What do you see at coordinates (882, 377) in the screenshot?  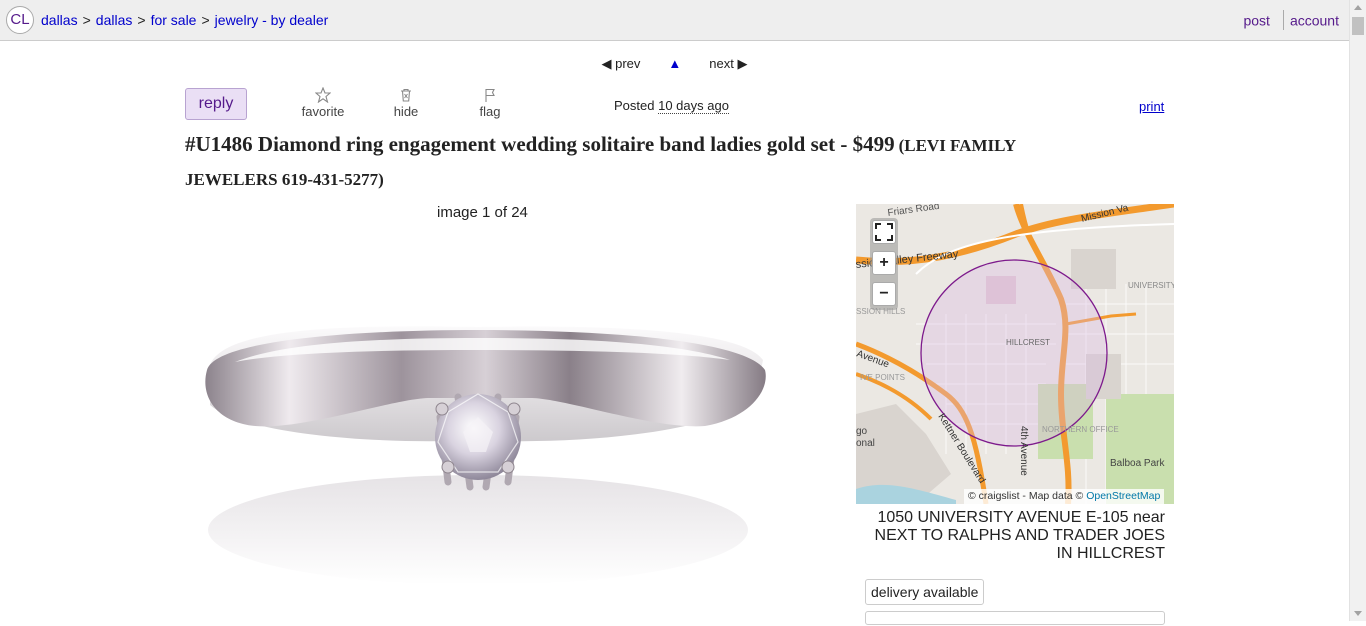 I see `map-label: IVE POINTS` at bounding box center [882, 377].